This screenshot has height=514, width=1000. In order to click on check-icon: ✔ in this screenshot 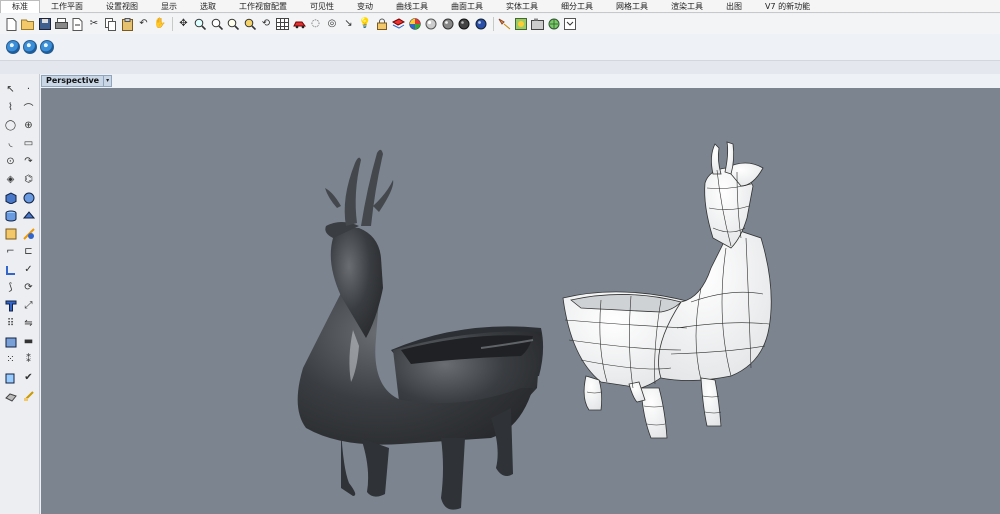, I will do `click(28, 377)`.